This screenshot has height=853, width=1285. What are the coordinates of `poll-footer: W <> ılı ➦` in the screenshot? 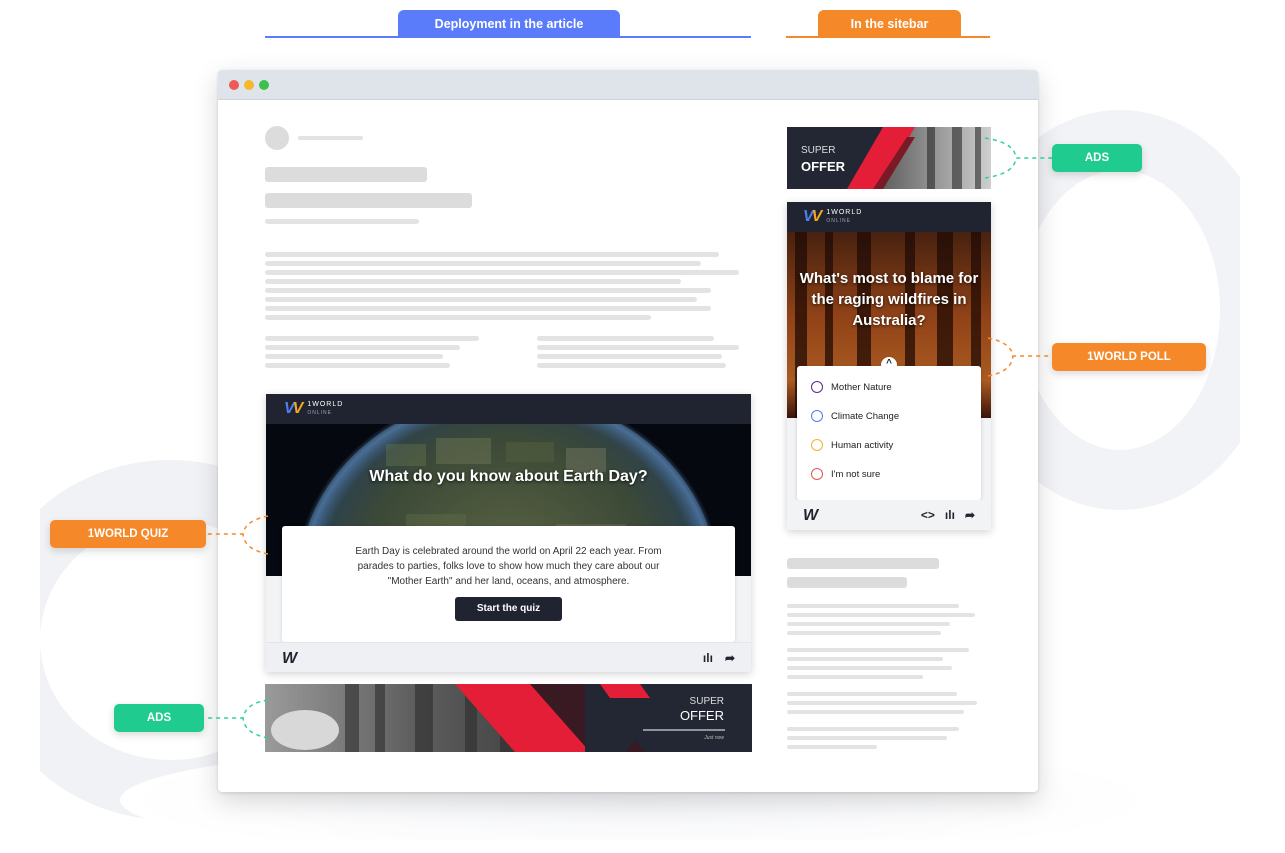 It's located at (889, 515).